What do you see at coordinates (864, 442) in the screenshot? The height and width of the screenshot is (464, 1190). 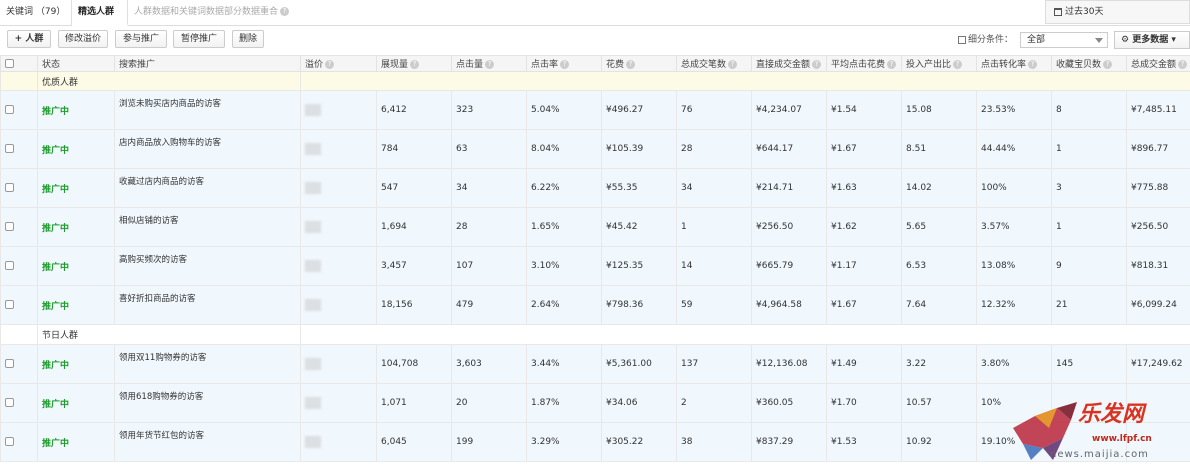 I see `cell-cpc: ¥1.53` at bounding box center [864, 442].